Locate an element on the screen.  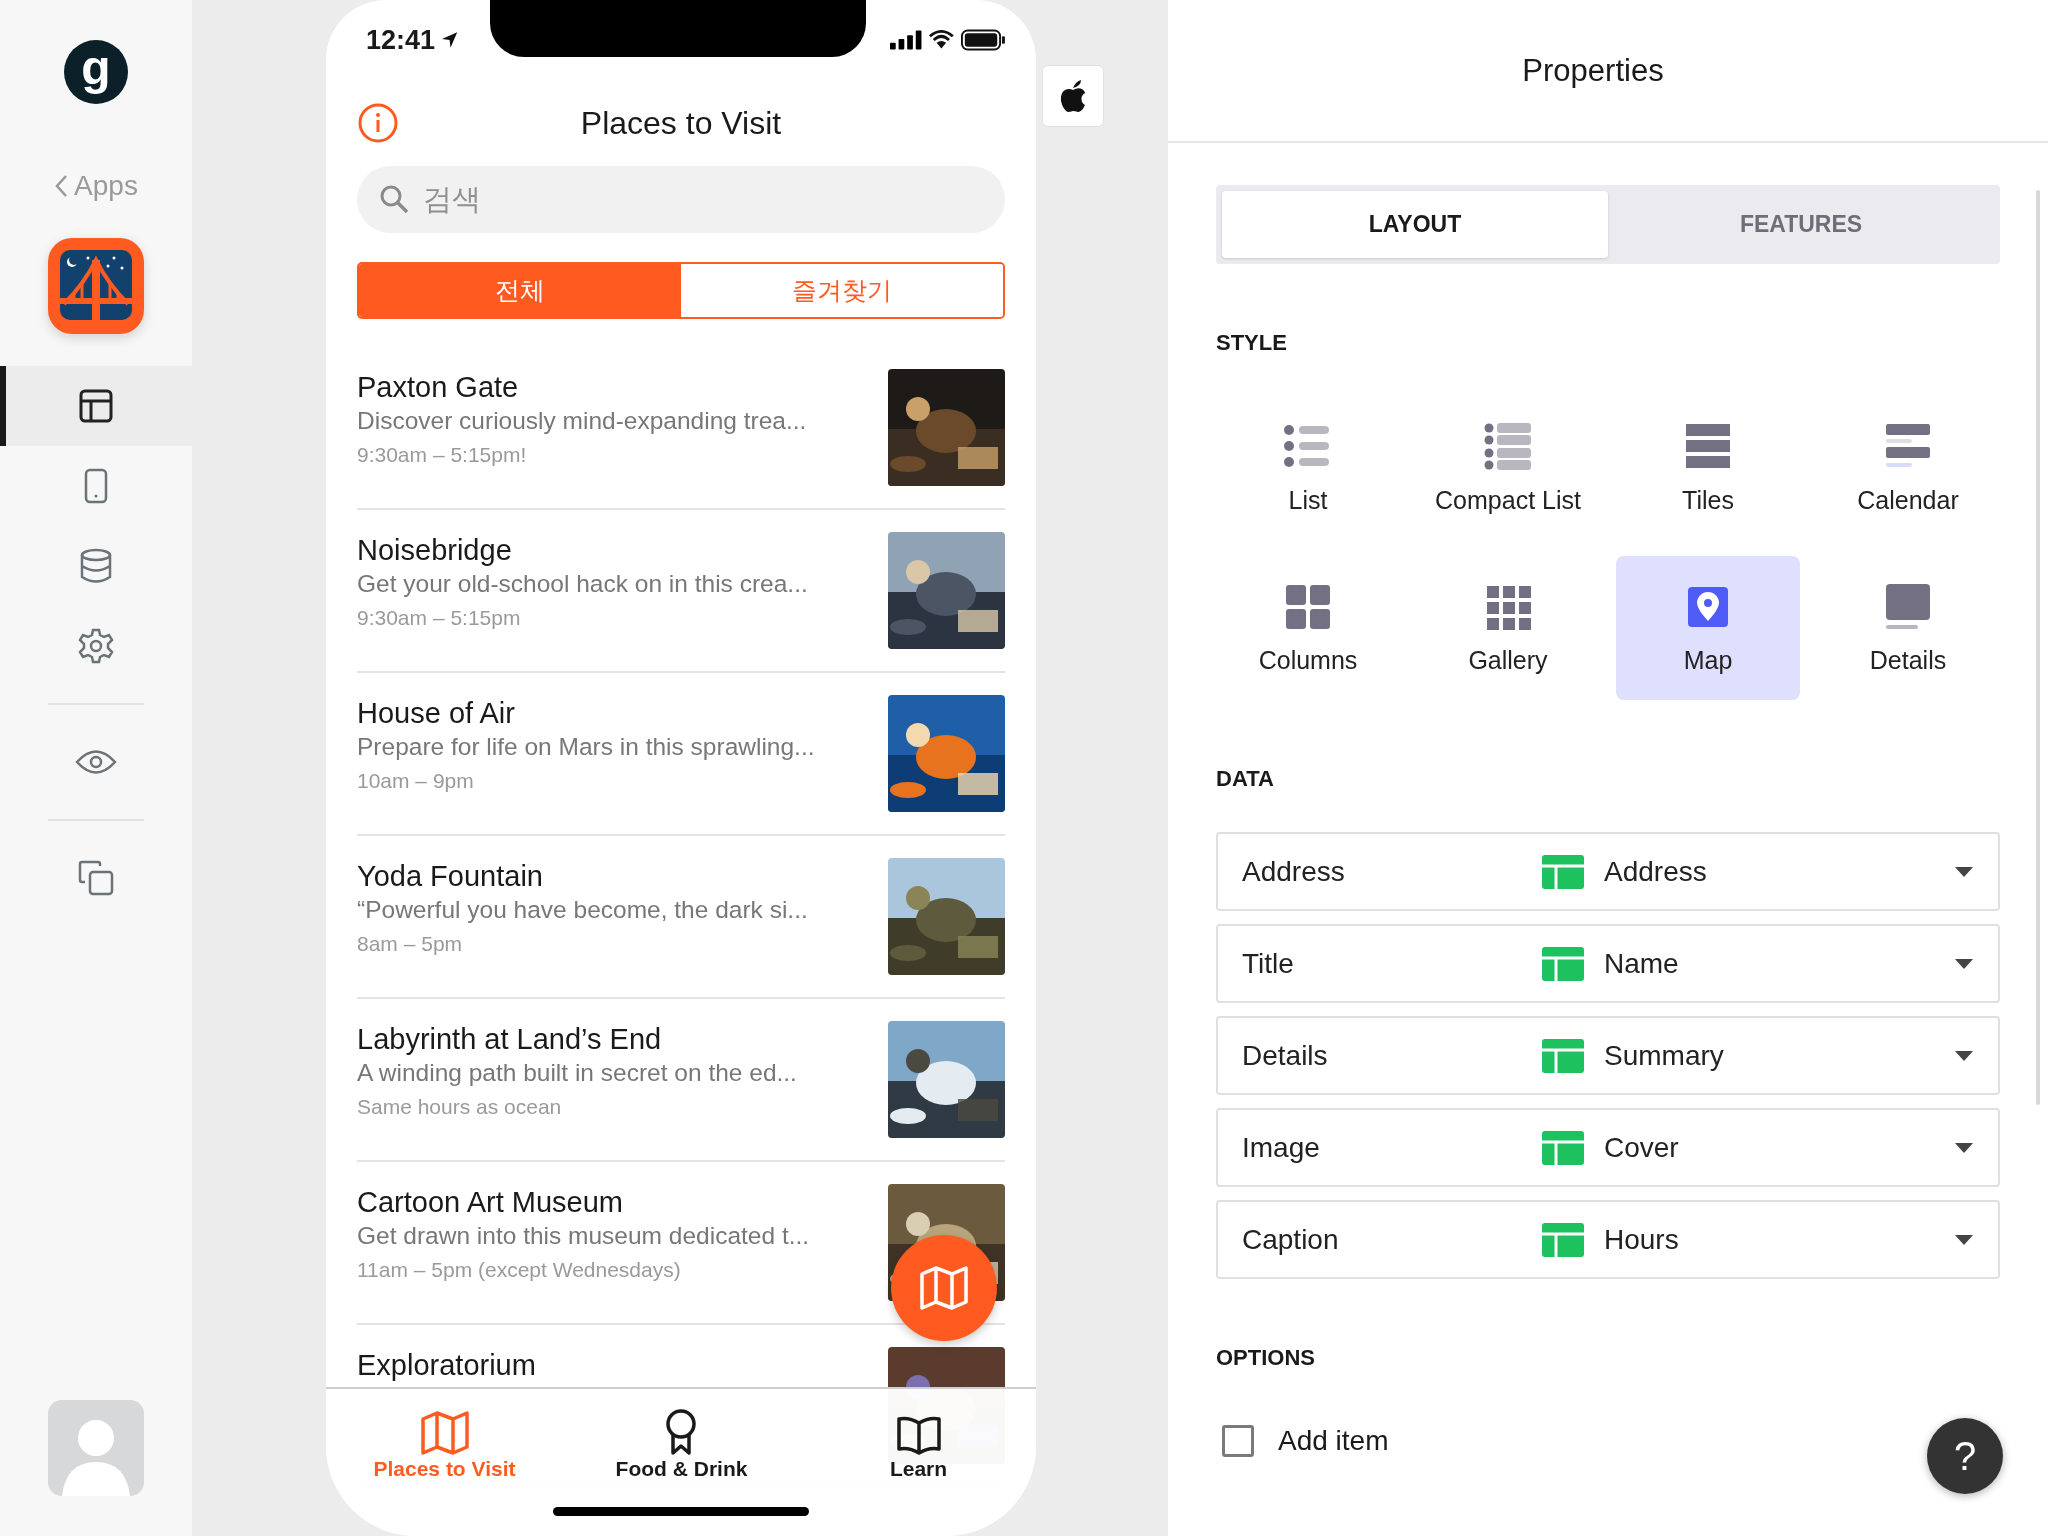
place-hours: 10am – 9pm is located at coordinates (416, 781).